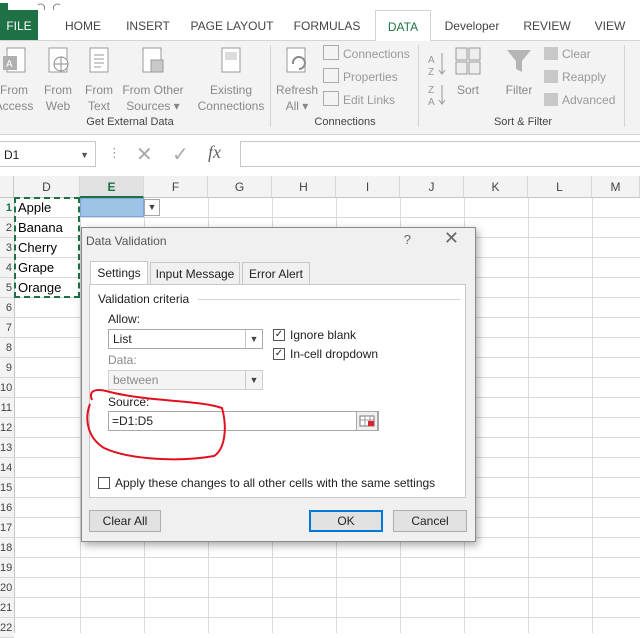  I want to click on column-header-i: I, so click(368, 187).